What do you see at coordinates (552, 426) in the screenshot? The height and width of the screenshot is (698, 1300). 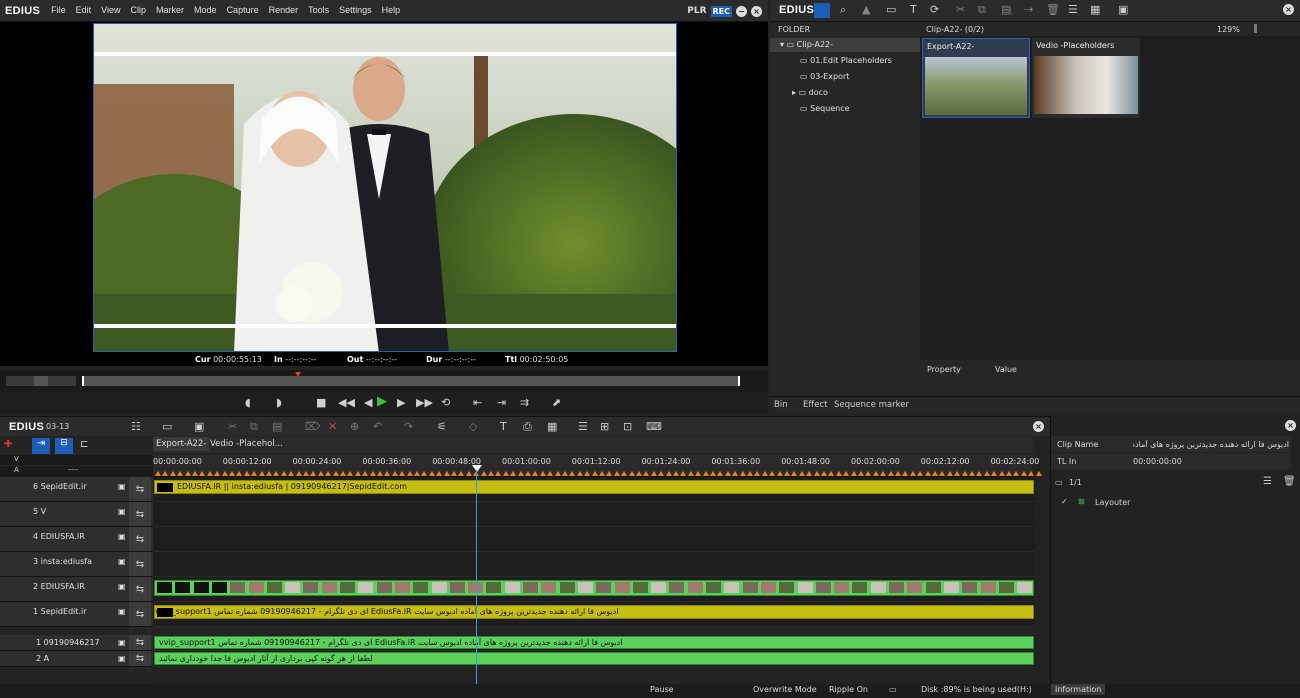 I see `export-file-icon: ▦` at bounding box center [552, 426].